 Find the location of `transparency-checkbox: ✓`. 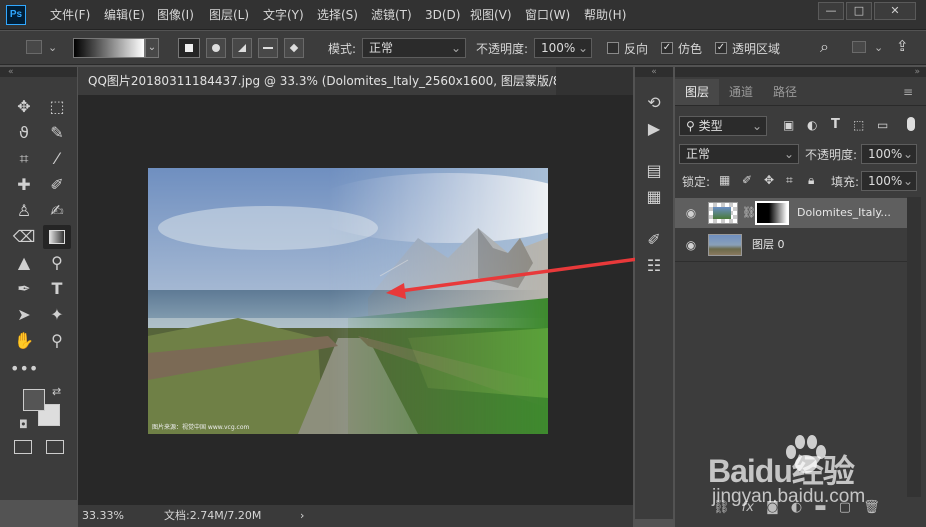

transparency-checkbox: ✓ is located at coordinates (721, 48).